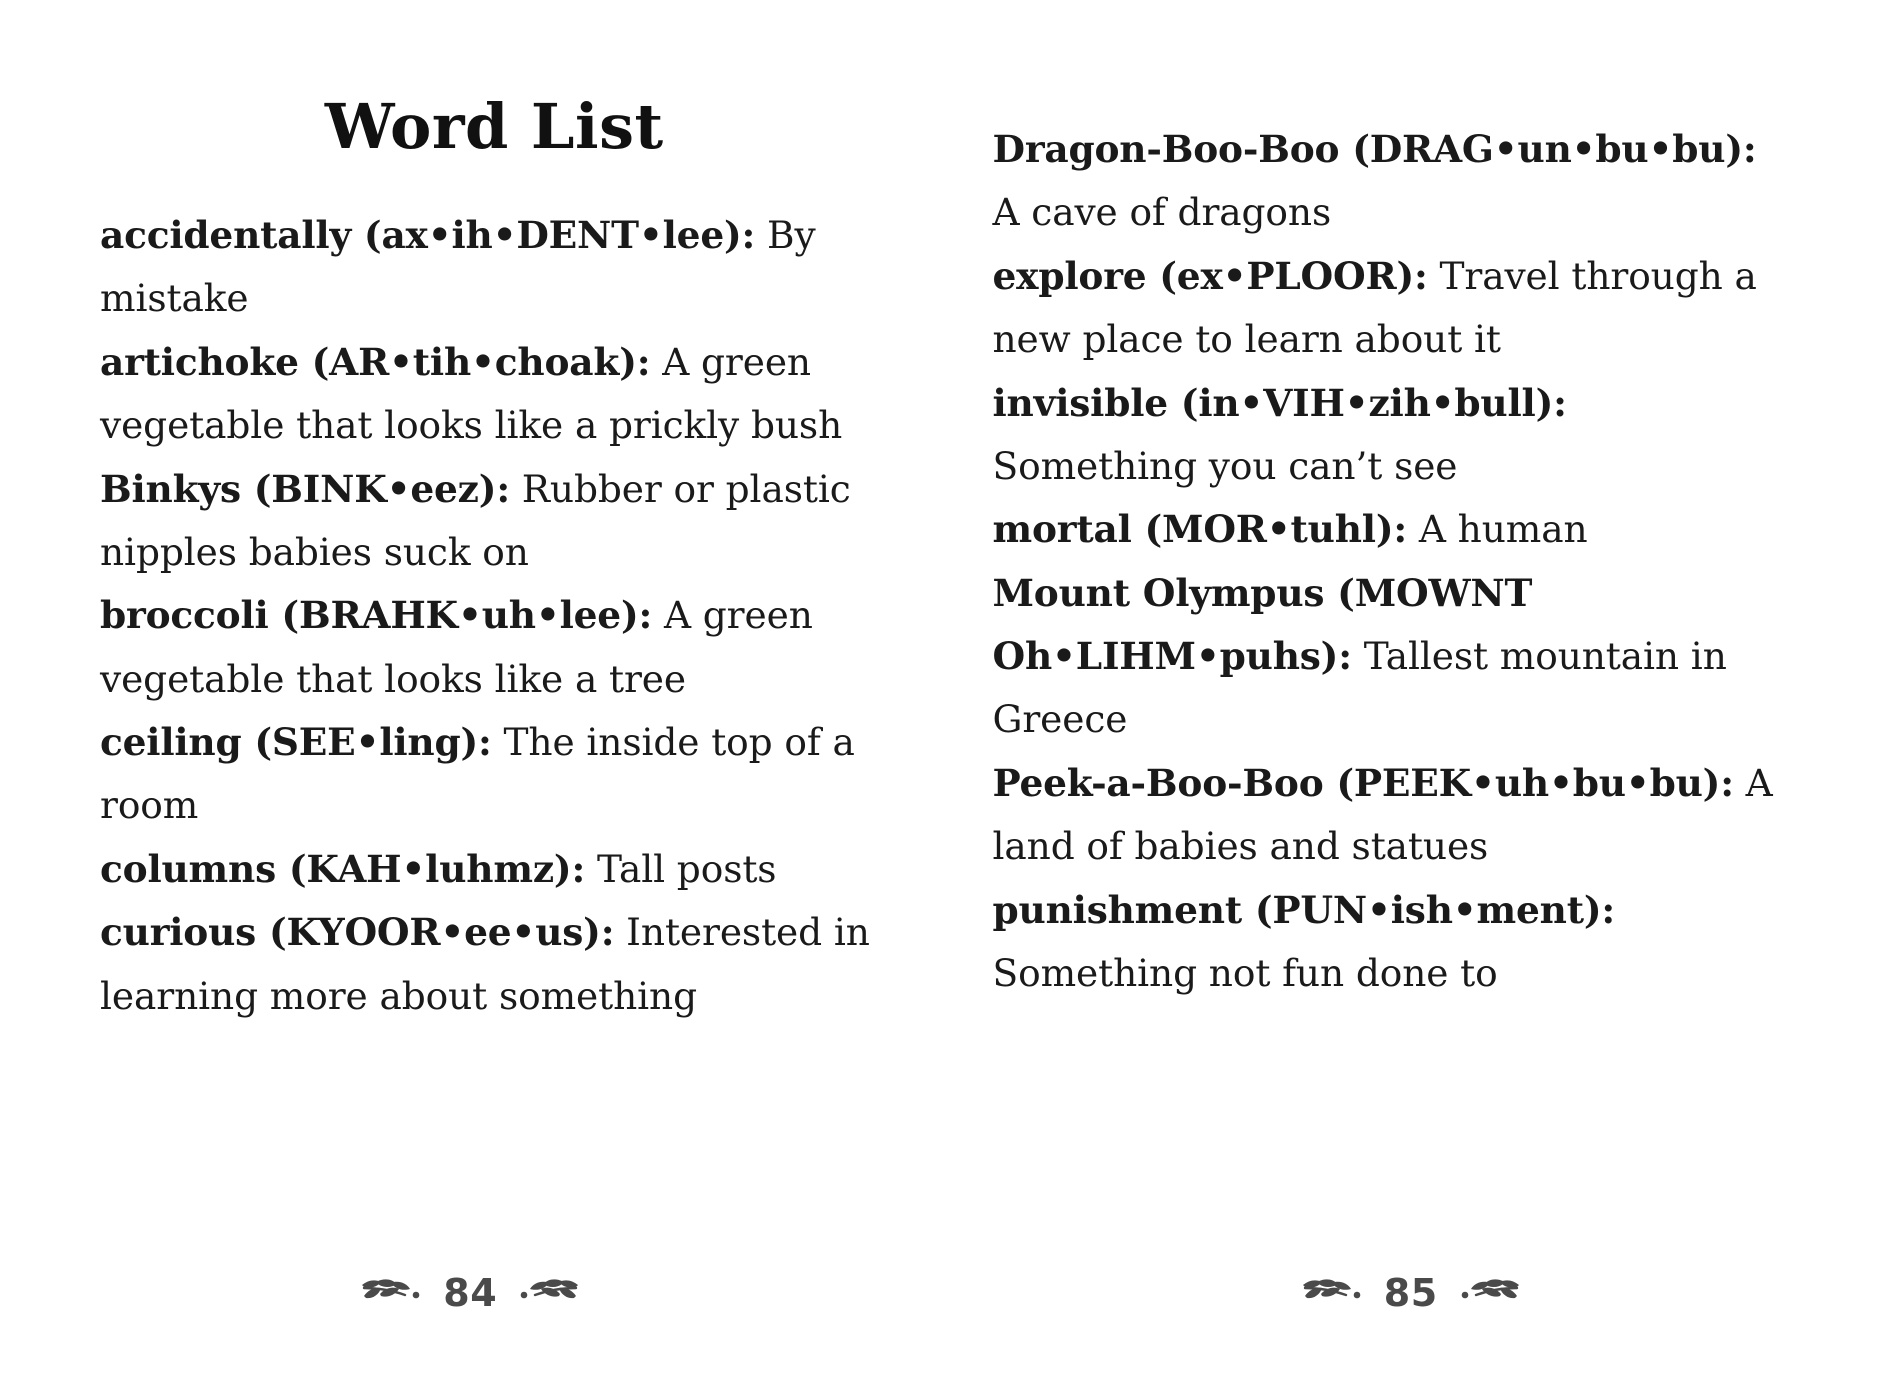  I want to click on glossary-definition: A cave of dragons, so click(1162, 212).